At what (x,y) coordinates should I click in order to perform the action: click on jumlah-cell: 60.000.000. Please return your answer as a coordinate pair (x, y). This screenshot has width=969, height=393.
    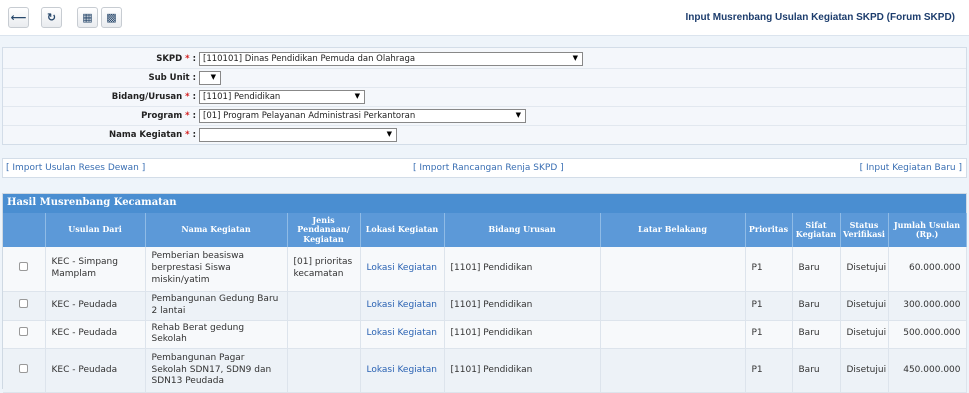
    Looking at the image, I should click on (927, 269).